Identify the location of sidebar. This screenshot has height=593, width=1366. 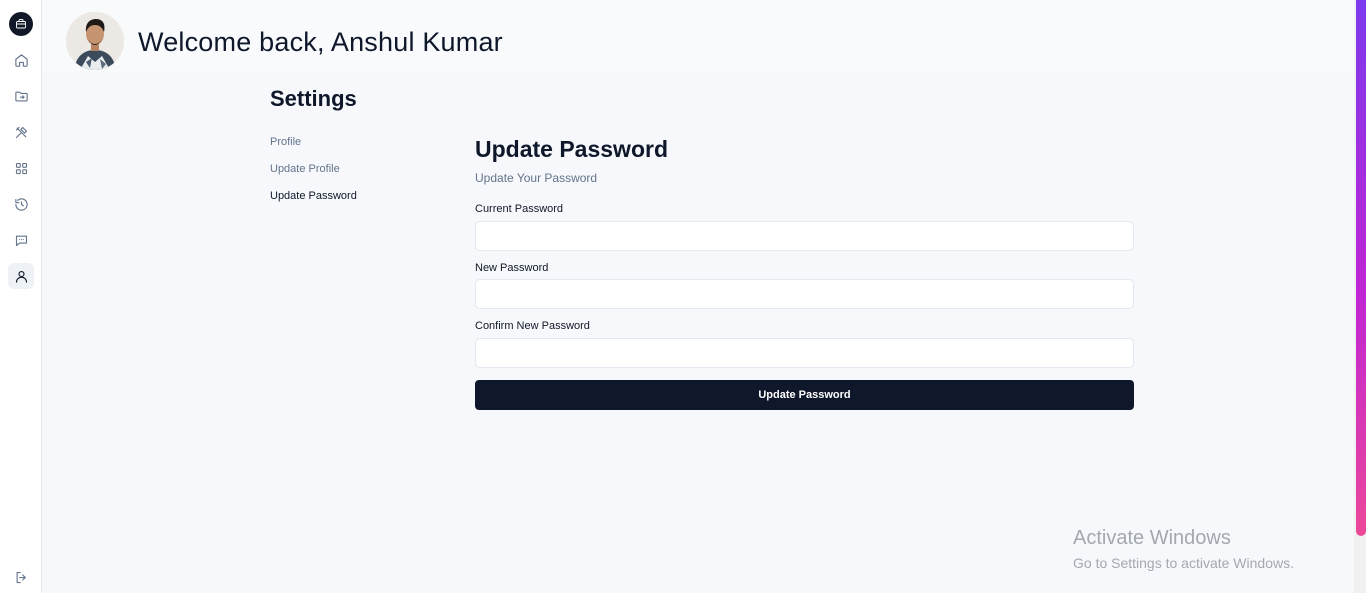
(21, 296).